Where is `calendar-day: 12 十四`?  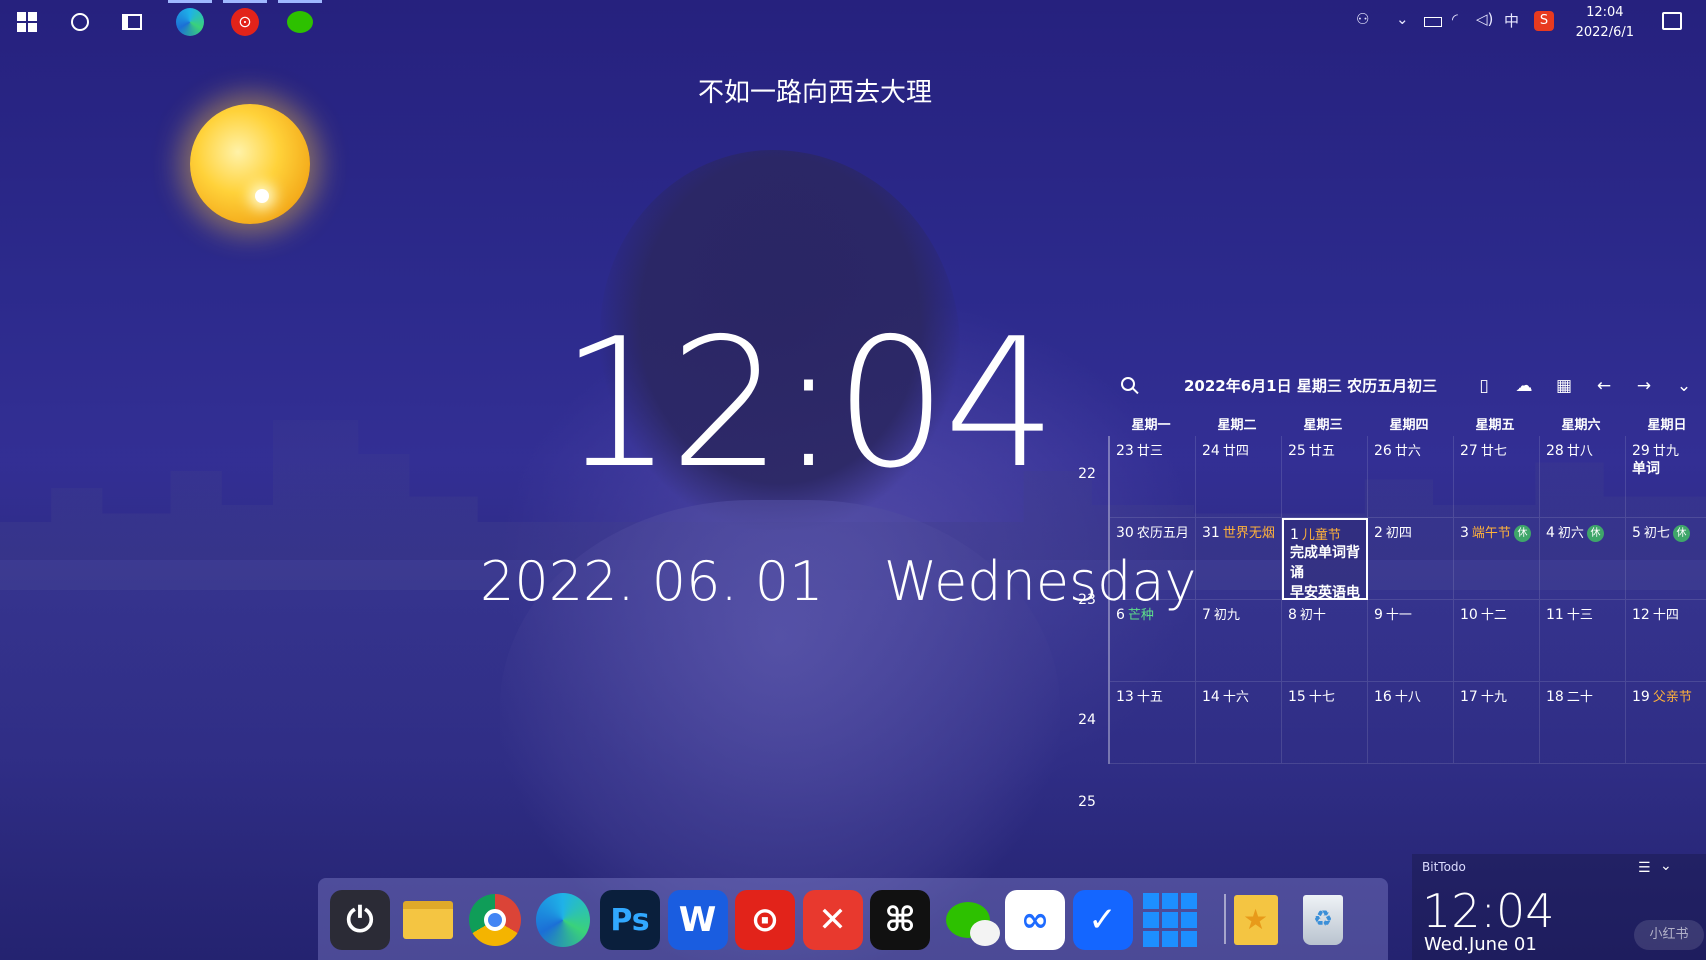
calendar-day: 12 十四 is located at coordinates (1666, 641).